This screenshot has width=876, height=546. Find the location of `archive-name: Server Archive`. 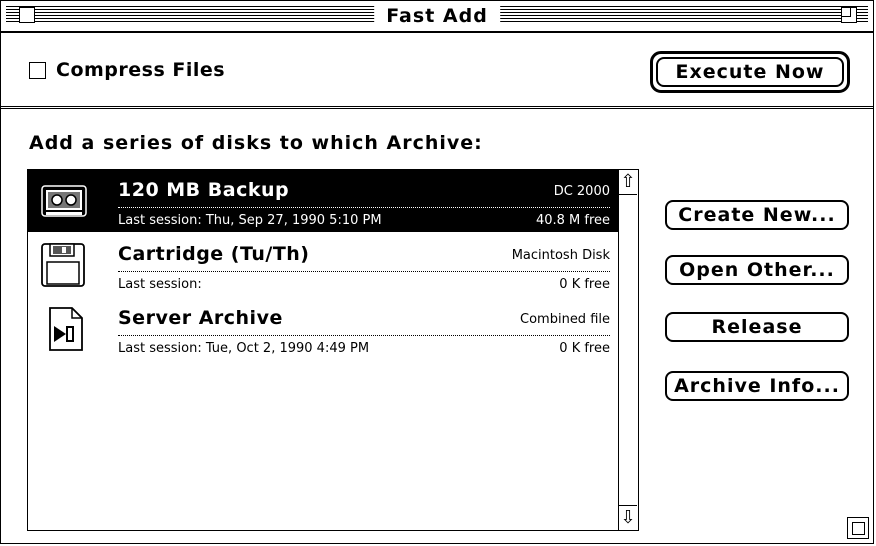

archive-name: Server Archive is located at coordinates (200, 318).